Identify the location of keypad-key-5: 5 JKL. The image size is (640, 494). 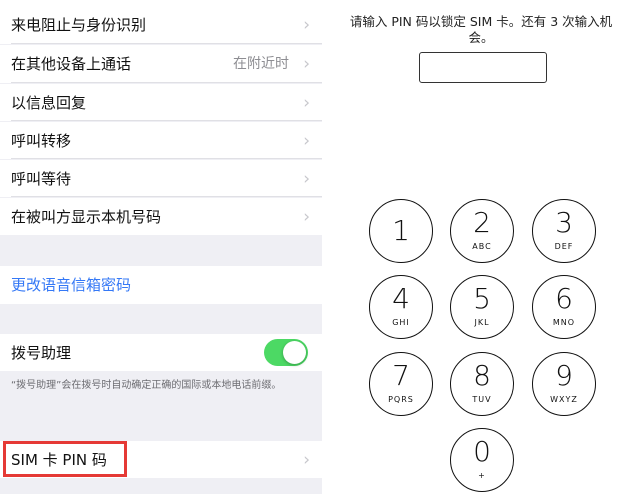
(482, 307).